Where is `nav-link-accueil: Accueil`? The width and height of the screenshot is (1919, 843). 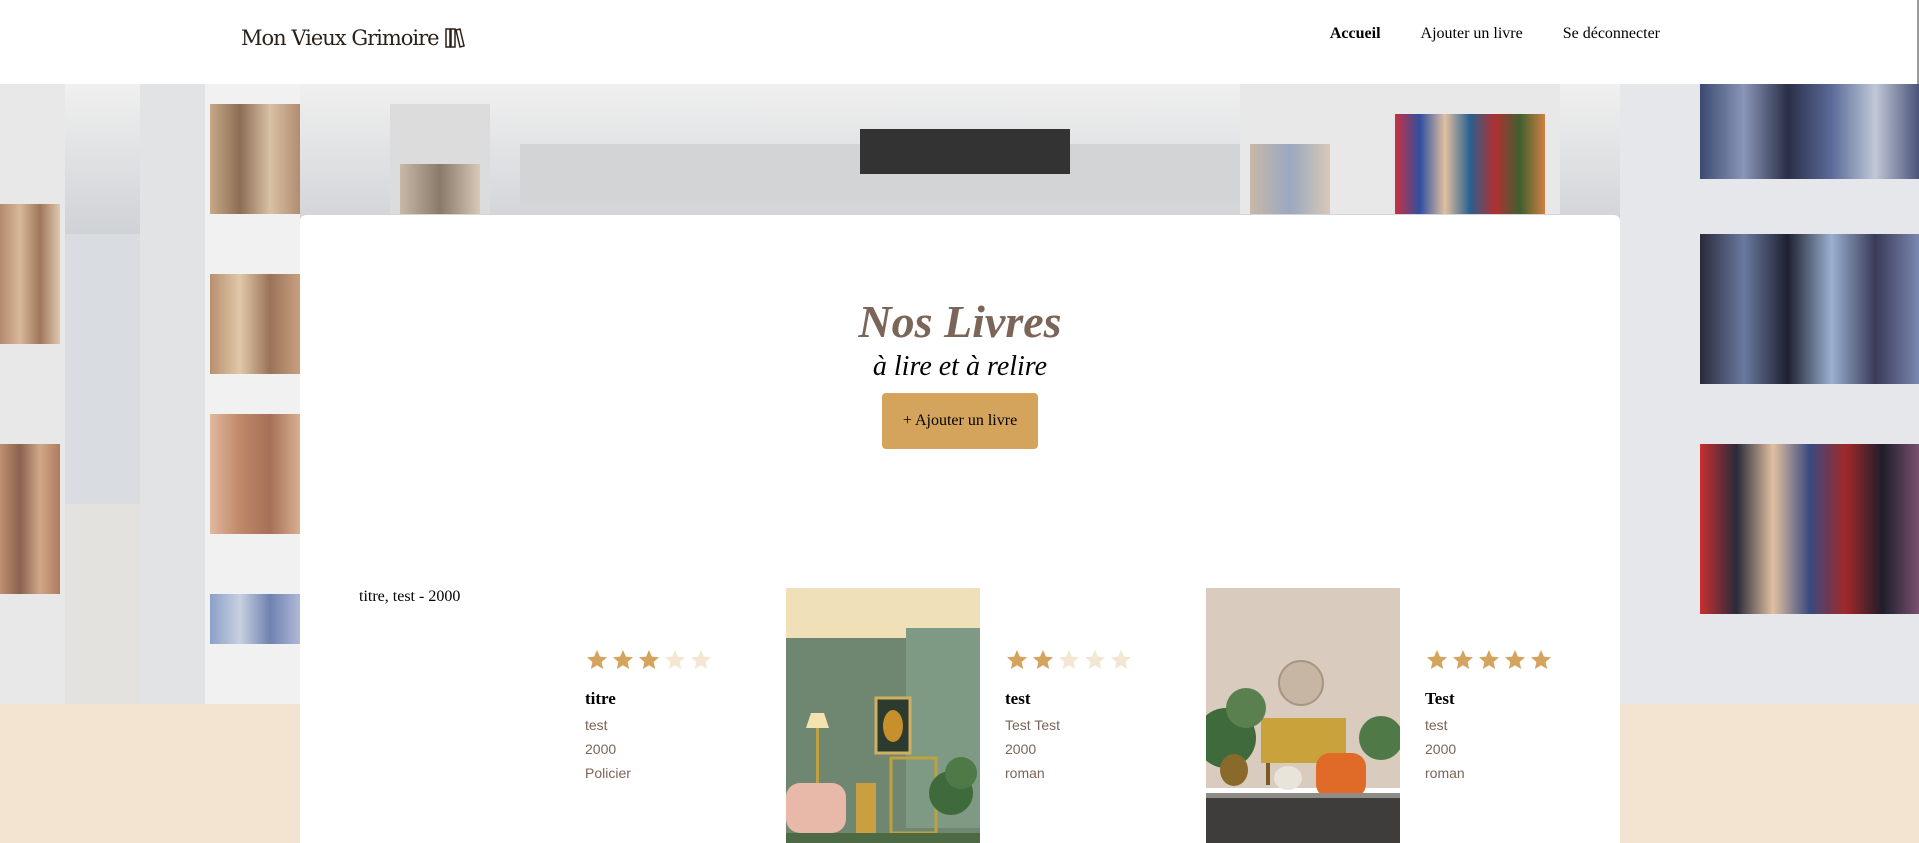
nav-link-accueil: Accueil is located at coordinates (1355, 34).